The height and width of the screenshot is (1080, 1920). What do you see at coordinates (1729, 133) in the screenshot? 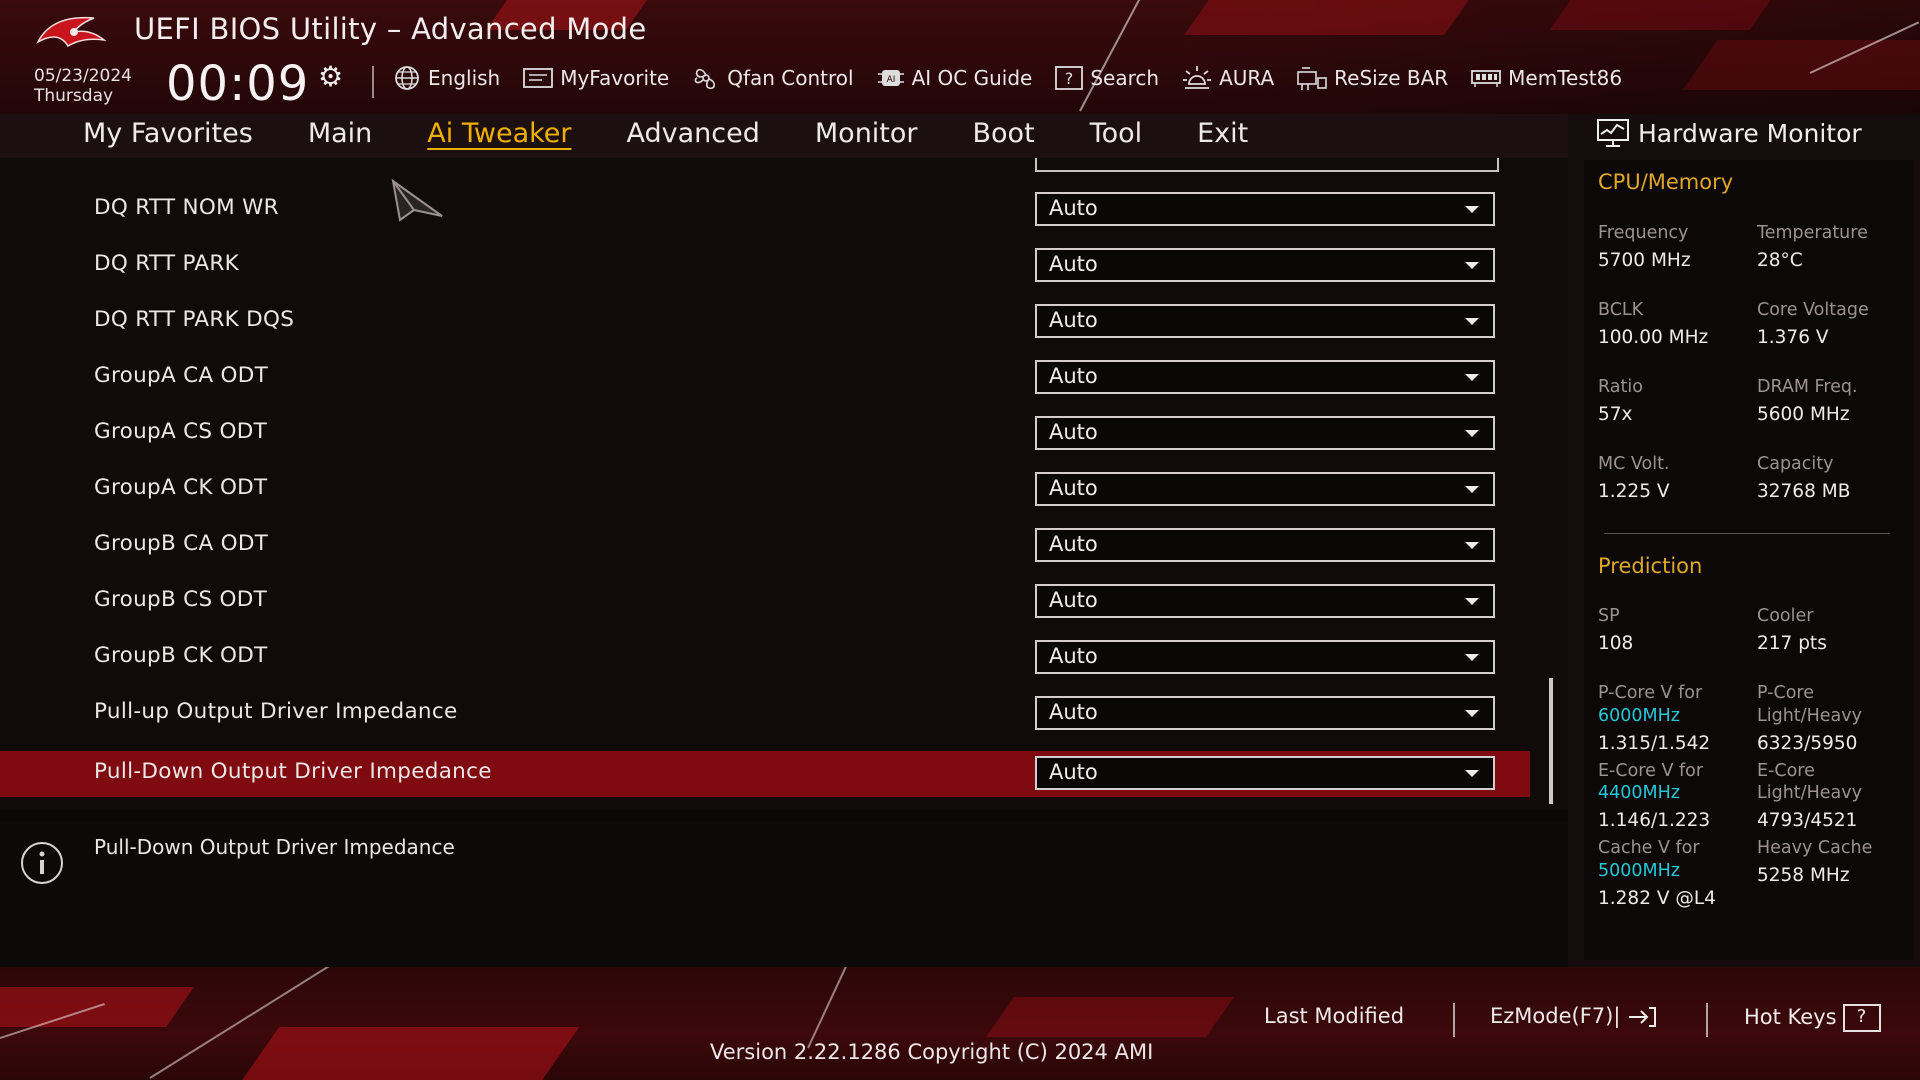
I see `hardware-monitor-header: Hardware Monitor` at bounding box center [1729, 133].